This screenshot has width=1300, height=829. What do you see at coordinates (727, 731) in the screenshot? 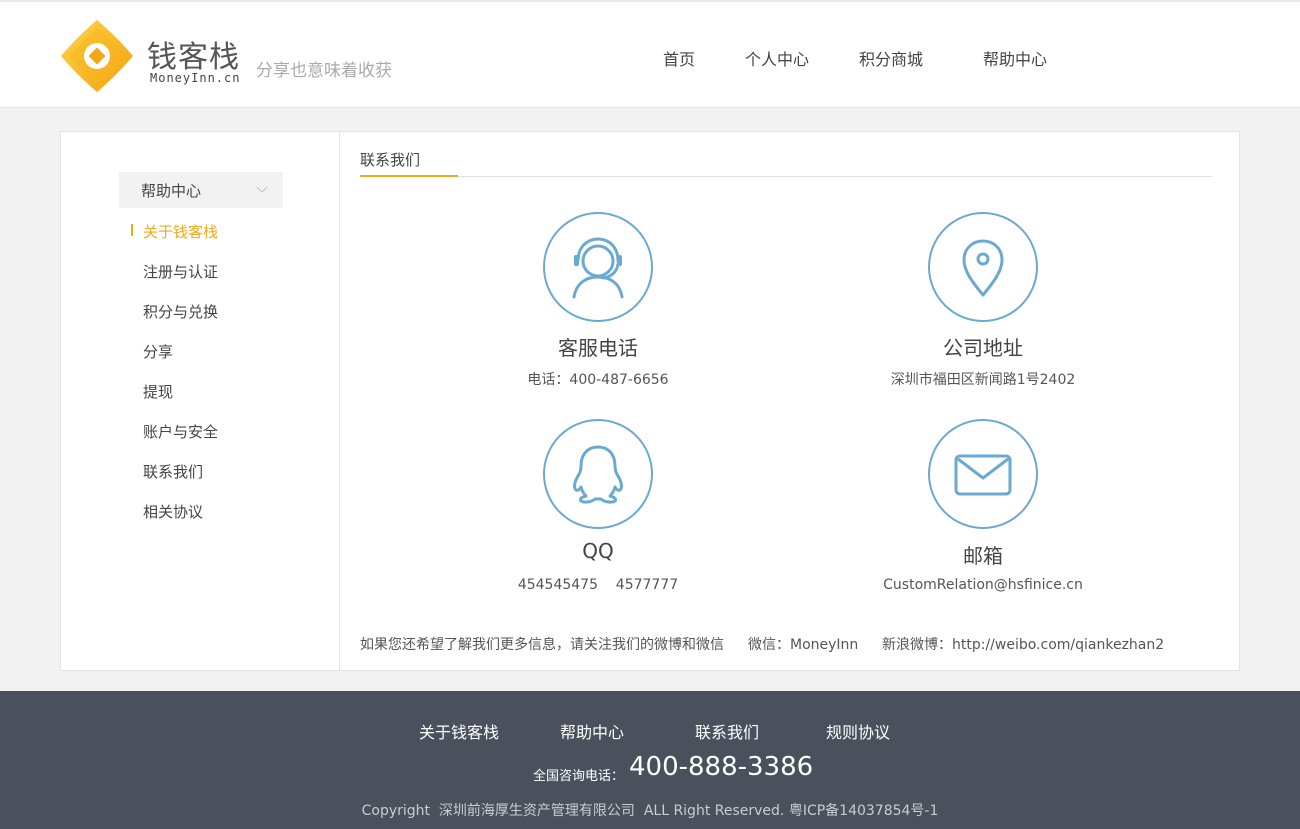
I see `footer-link-contact: 联系我们` at bounding box center [727, 731].